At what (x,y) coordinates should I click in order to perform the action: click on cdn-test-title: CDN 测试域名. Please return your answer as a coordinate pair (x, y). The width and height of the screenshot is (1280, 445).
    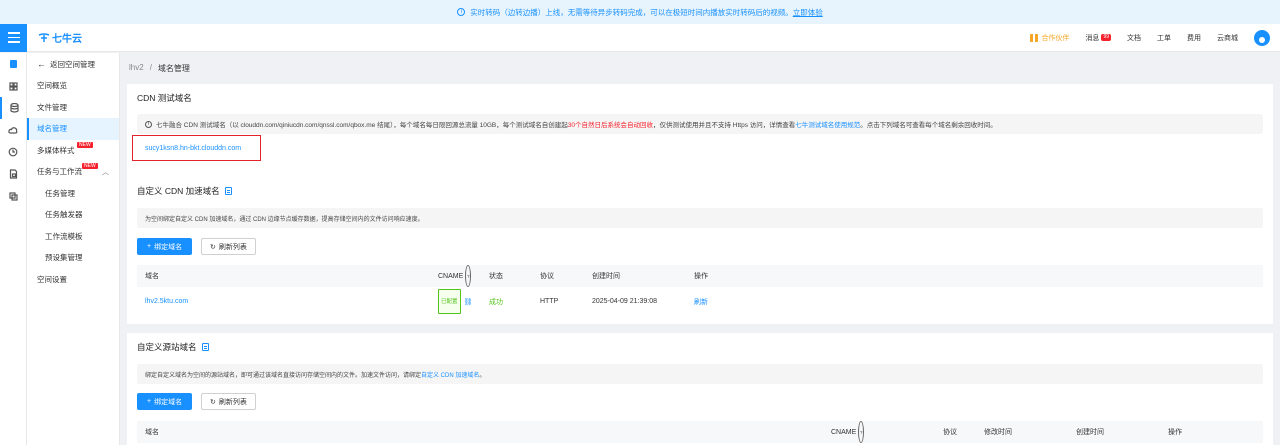
    Looking at the image, I should click on (164, 98).